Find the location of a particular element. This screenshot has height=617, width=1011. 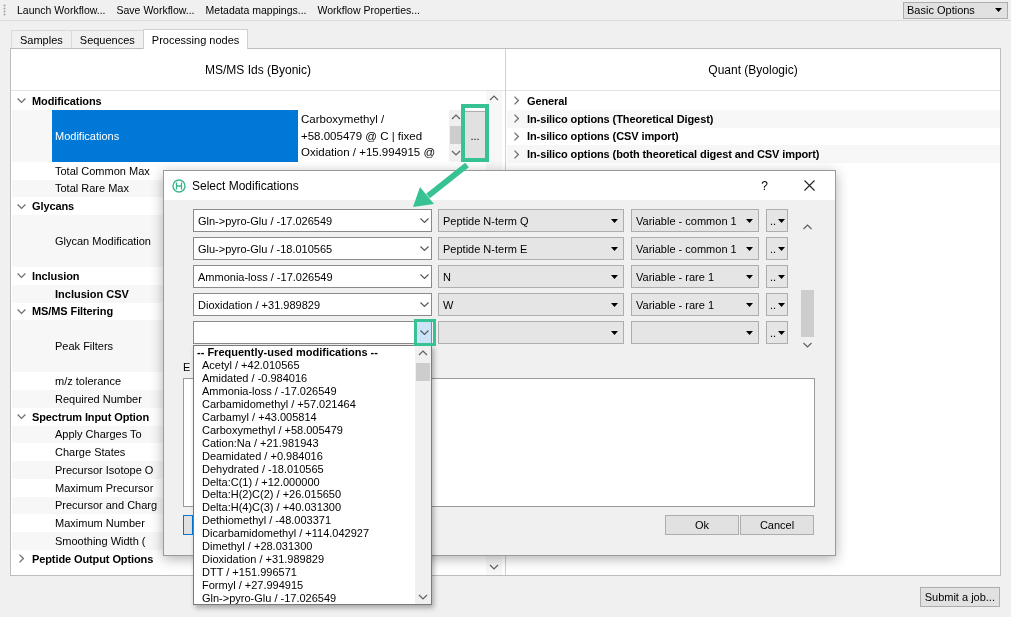

tab: Samples is located at coordinates (41, 39).